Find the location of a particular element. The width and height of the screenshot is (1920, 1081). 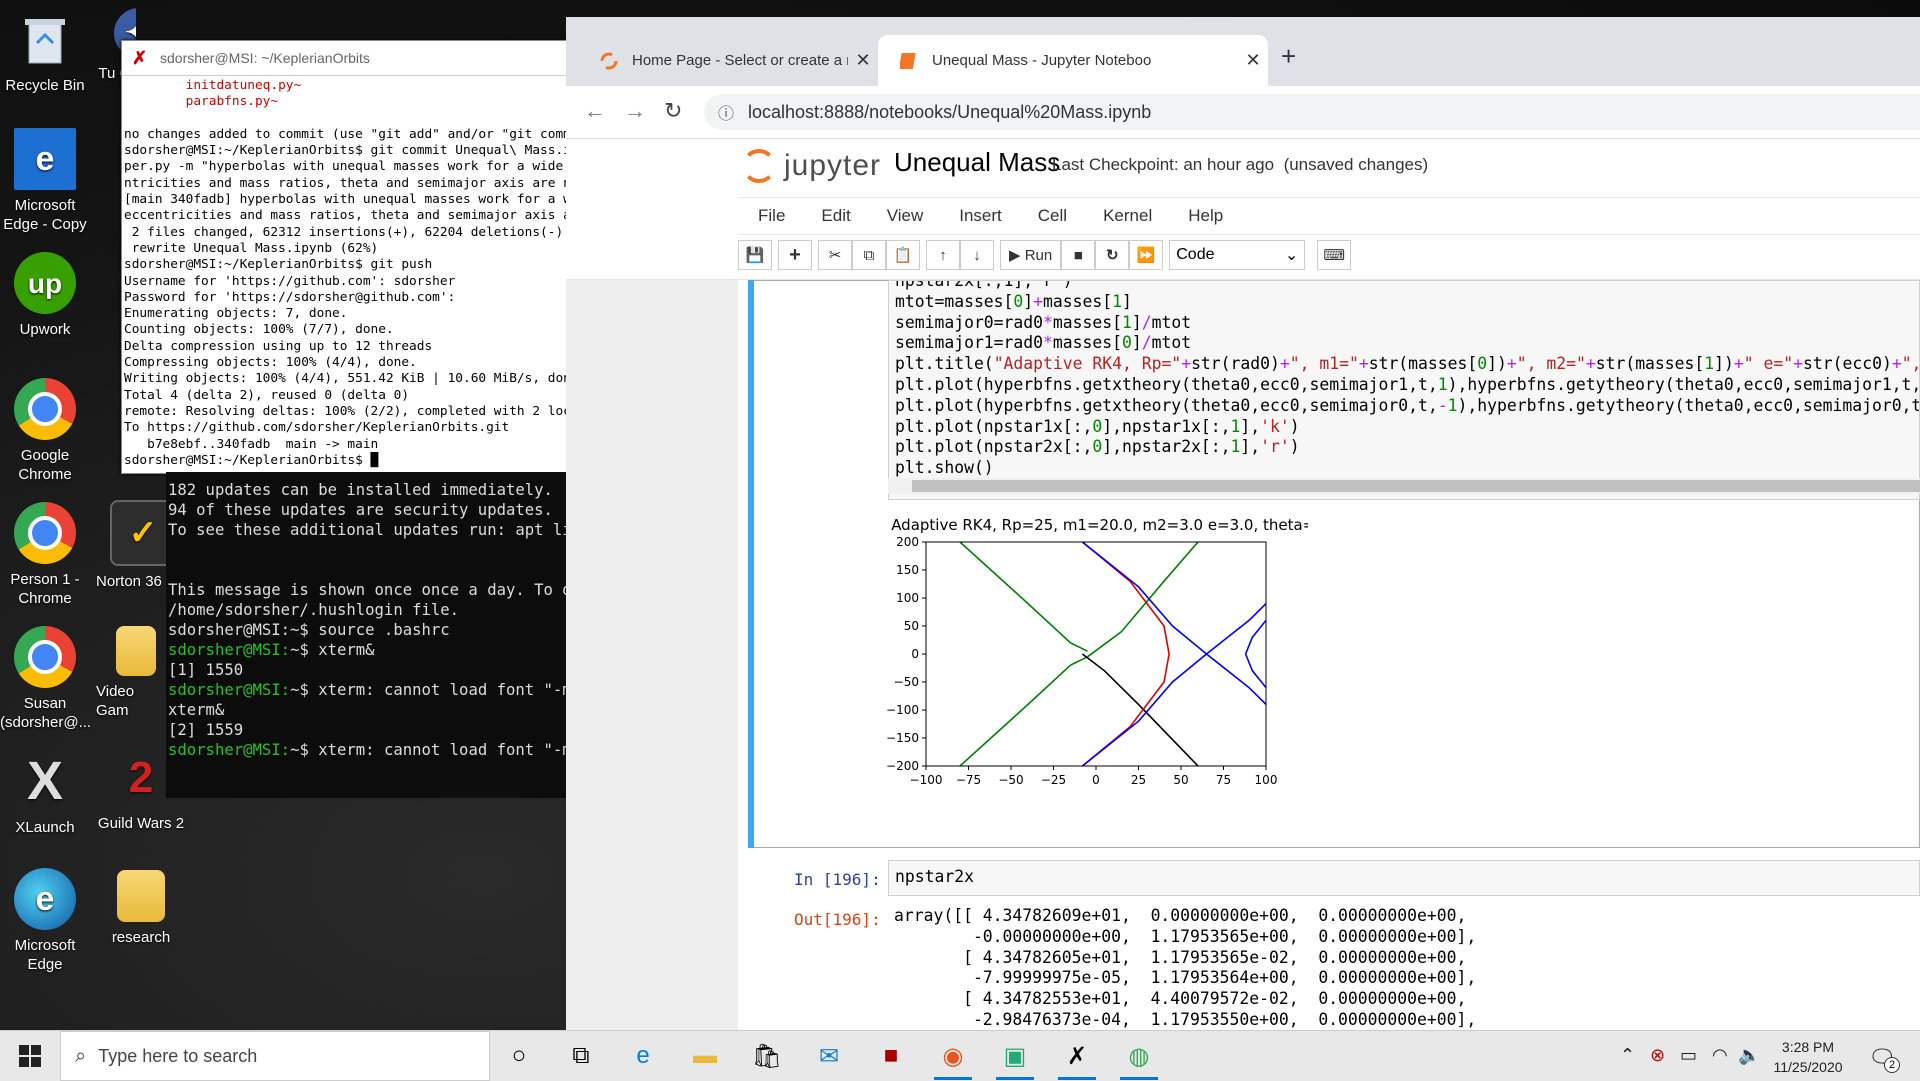

fast-forward-icon: ⏩ is located at coordinates (1146, 255).